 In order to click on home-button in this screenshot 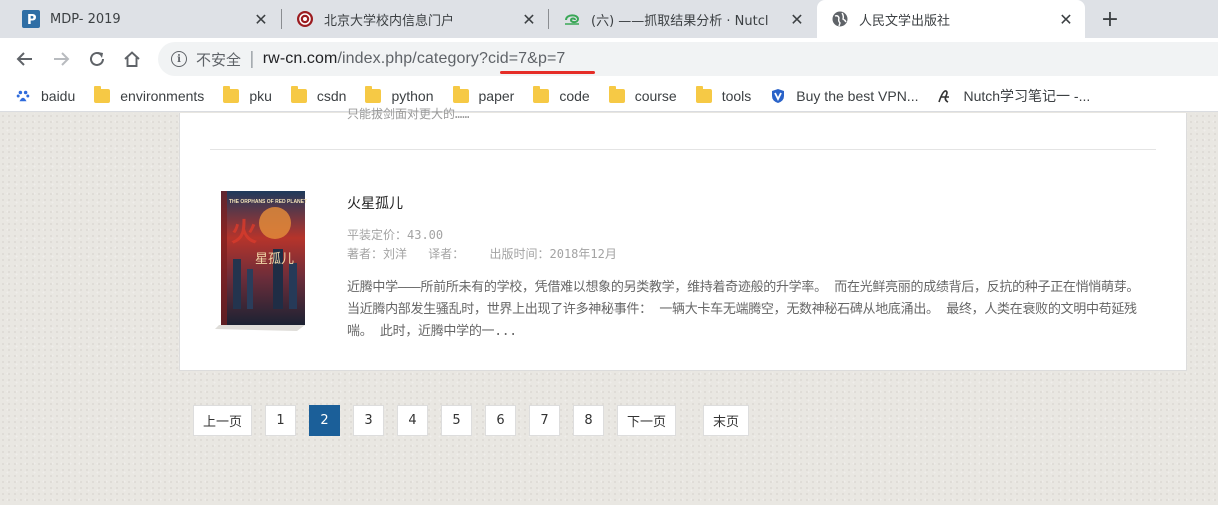, I will do `click(132, 59)`.